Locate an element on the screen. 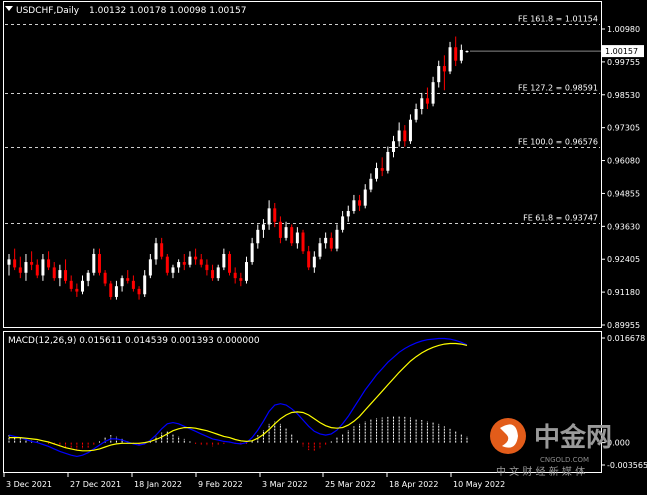 Image resolution: width=647 pixels, height=495 pixels. dropdown-triangle-icon is located at coordinates (9, 8).